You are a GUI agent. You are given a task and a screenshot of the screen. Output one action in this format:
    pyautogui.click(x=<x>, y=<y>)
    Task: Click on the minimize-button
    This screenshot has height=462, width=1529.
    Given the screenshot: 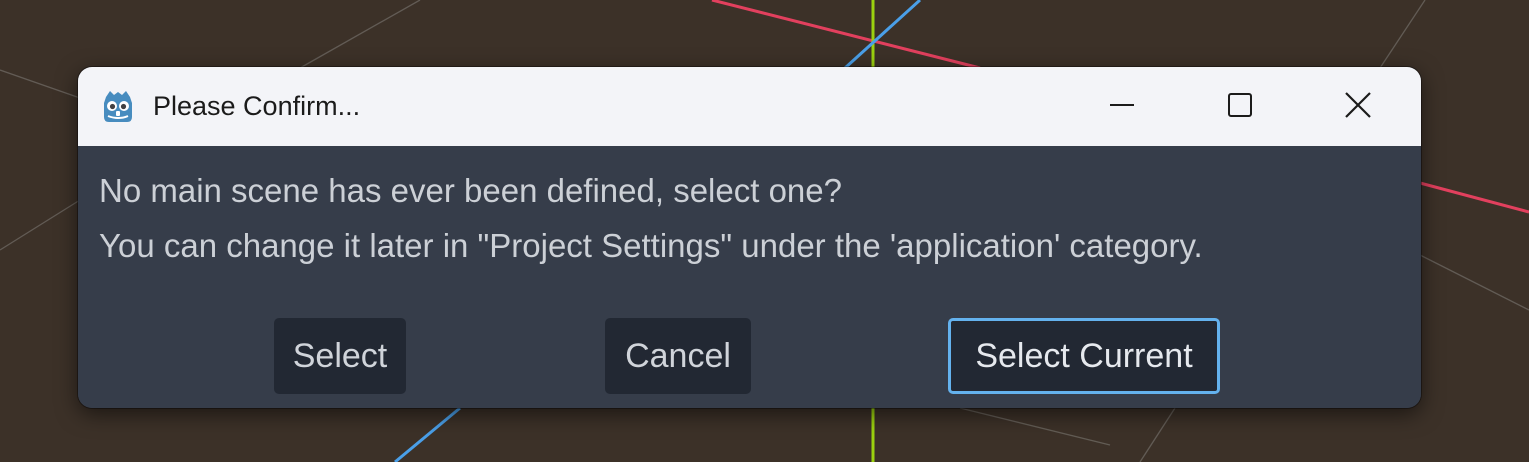 What is the action you would take?
    pyautogui.click(x=1122, y=104)
    